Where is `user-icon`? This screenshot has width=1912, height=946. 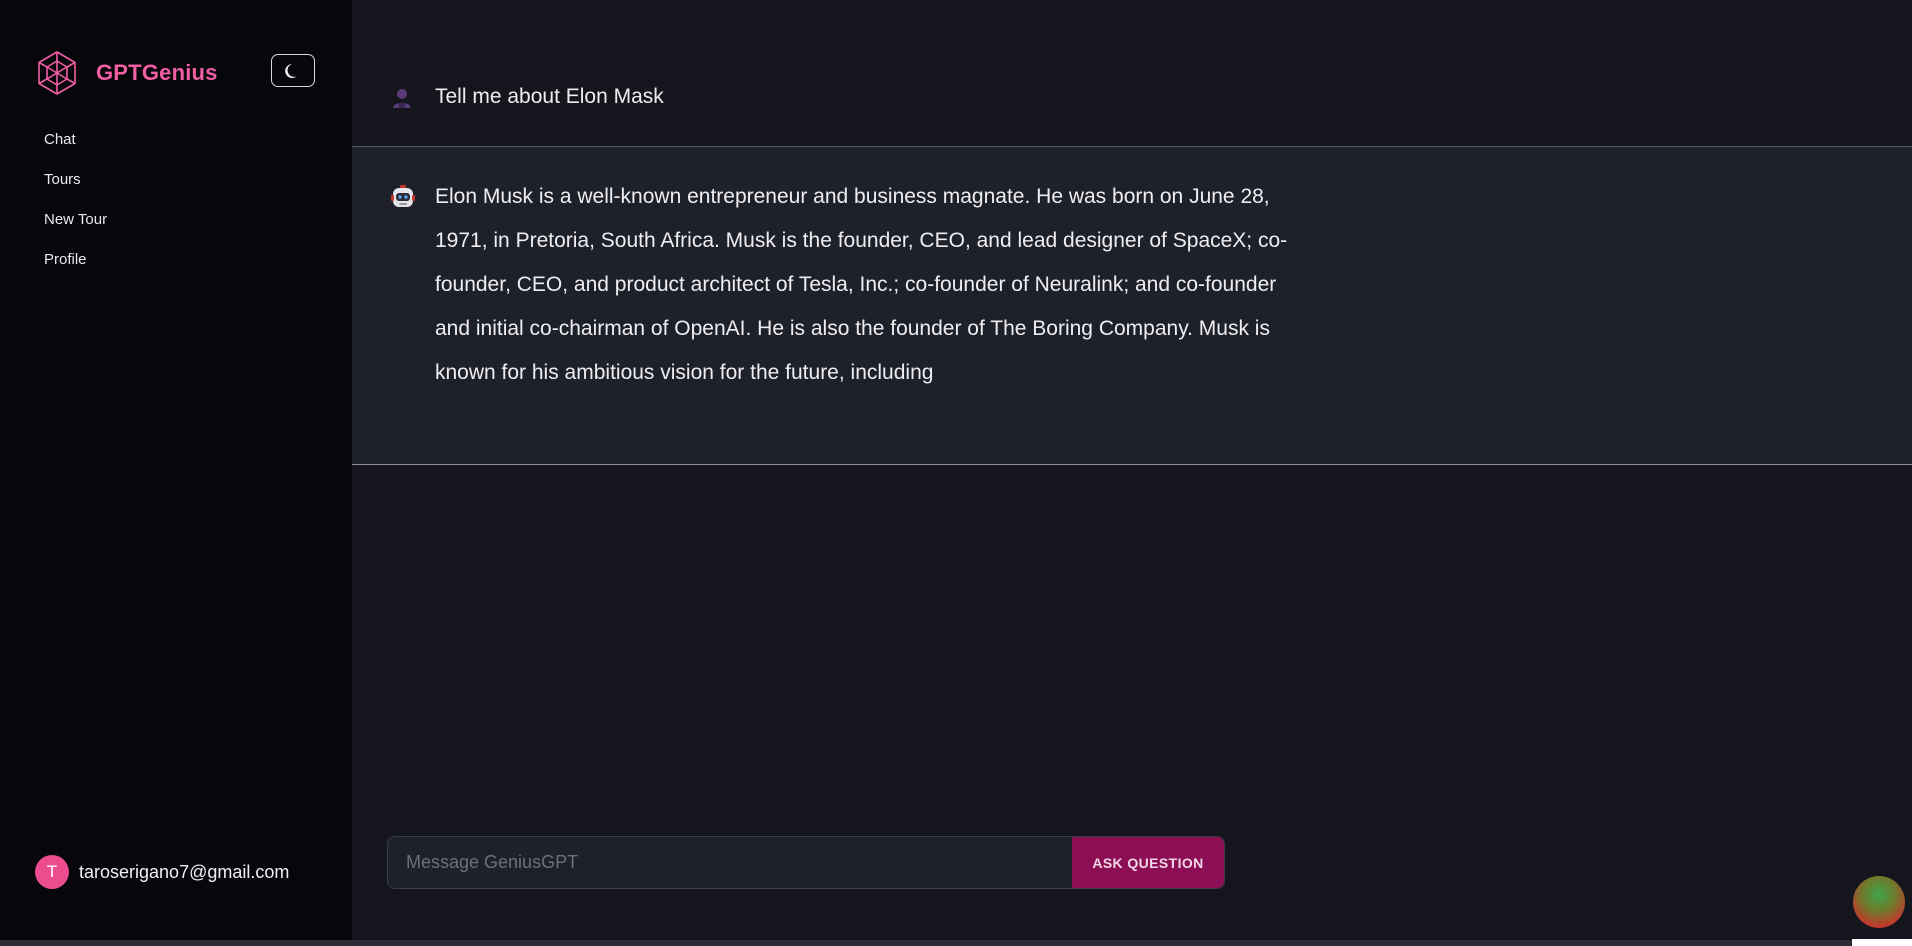
user-icon is located at coordinates (402, 98).